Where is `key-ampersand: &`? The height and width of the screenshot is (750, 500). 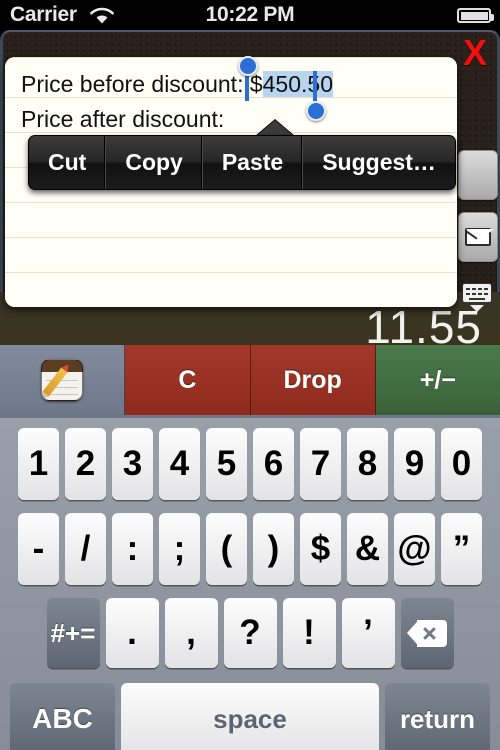 key-ampersand: & is located at coordinates (367, 549).